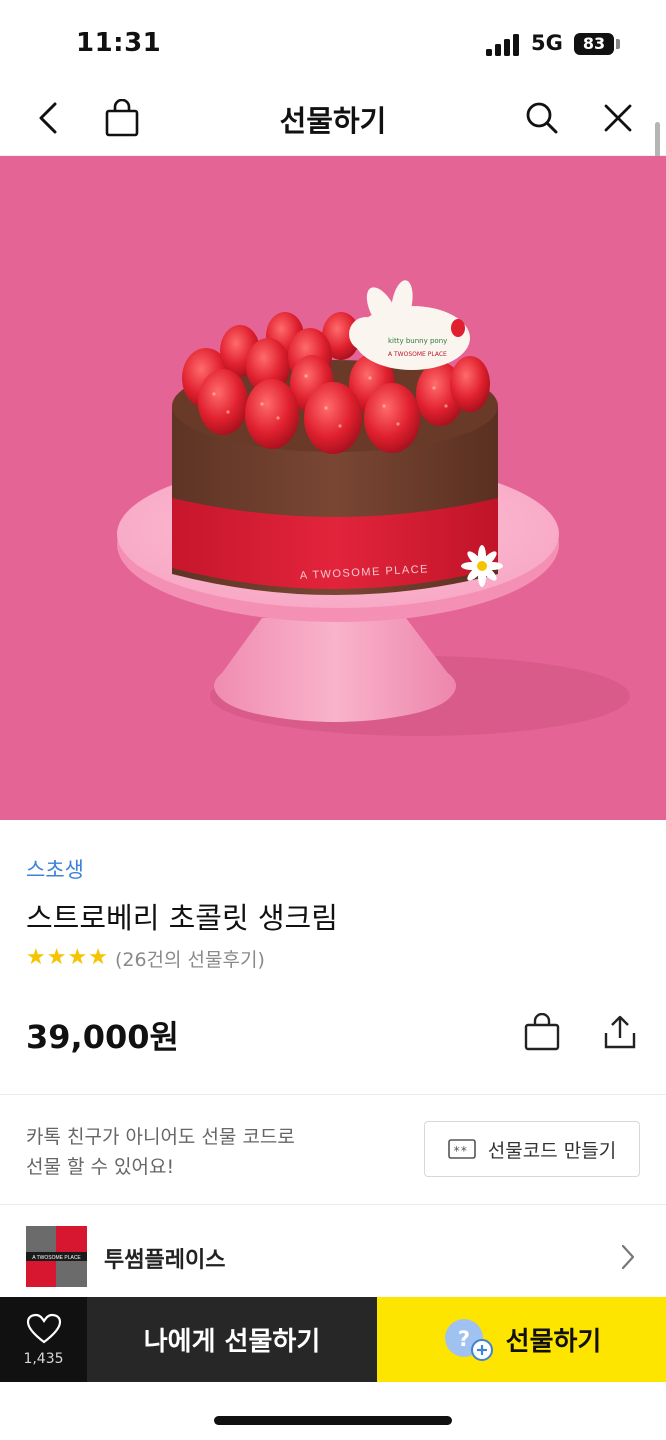  I want to click on code-icon: **, so click(461, 1149).